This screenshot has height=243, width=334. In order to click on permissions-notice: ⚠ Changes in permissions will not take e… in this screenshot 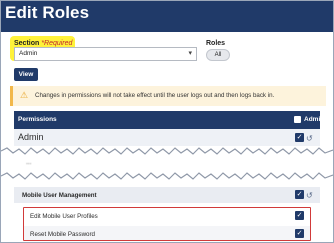, I will do `click(168, 96)`.